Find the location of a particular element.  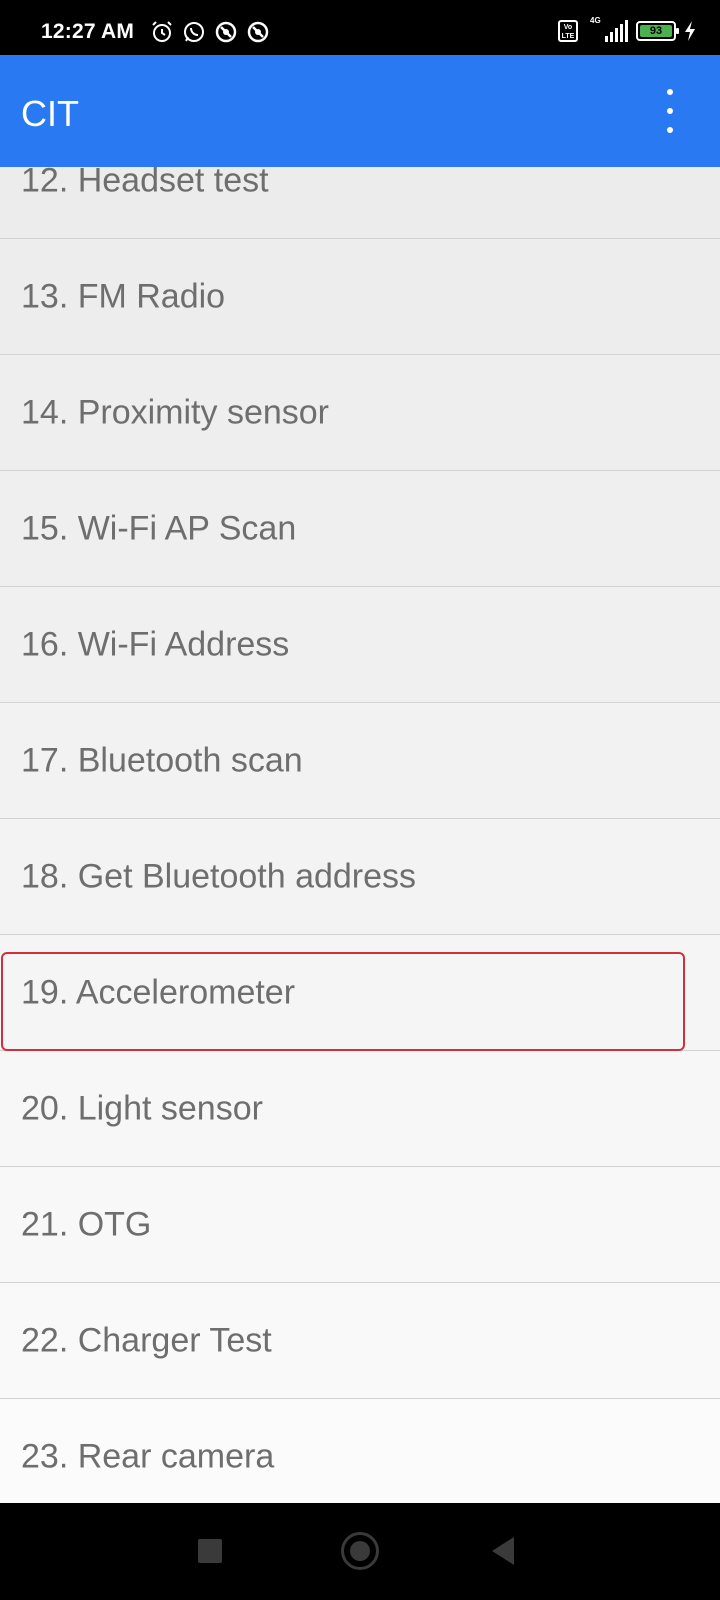

list-item-bluetooth-scan: 17. Bluetooth scan is located at coordinates (360, 761).